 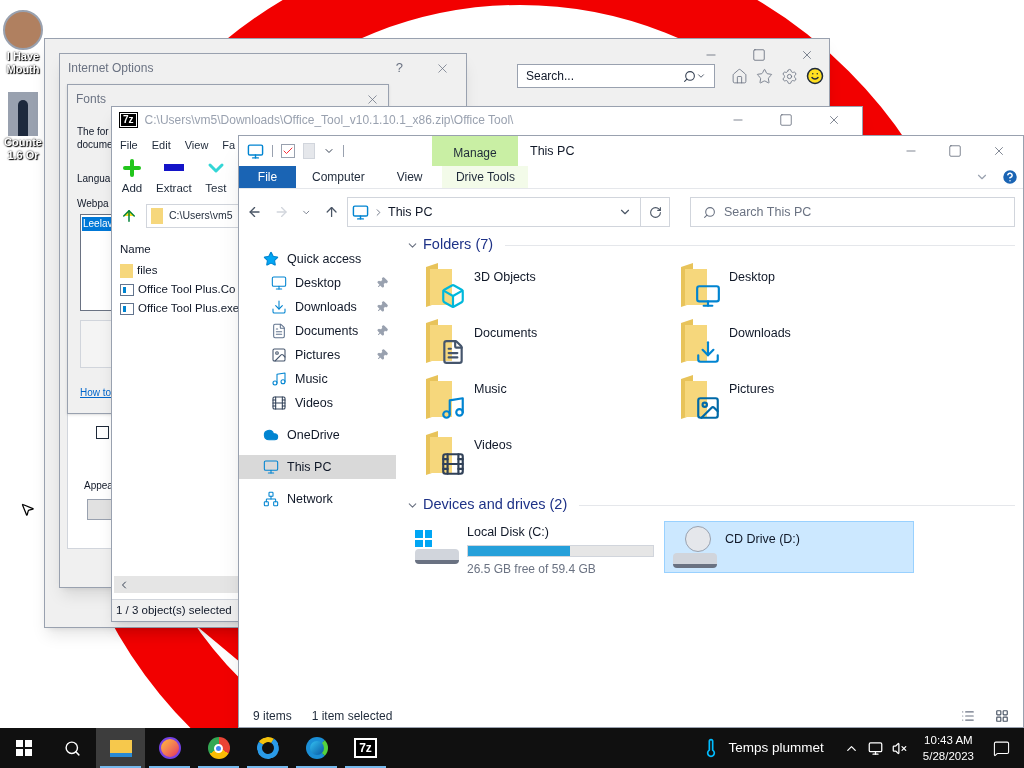 What do you see at coordinates (329, 120) in the screenshot?
I see `window-title: C:\Users\vm5\Downloads\Office_Tool_v10.1.10.1_x86.zip\Office Tool\` at bounding box center [329, 120].